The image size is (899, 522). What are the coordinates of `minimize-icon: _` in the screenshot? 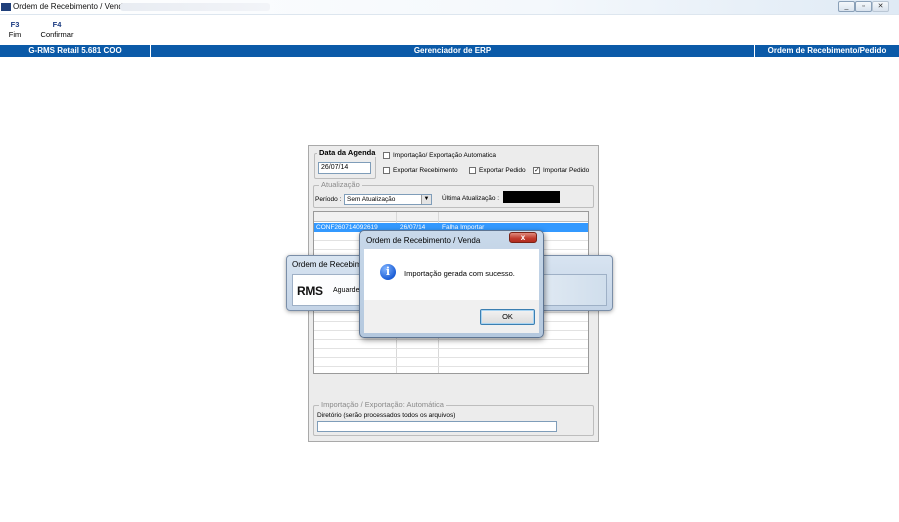 It's located at (846, 6).